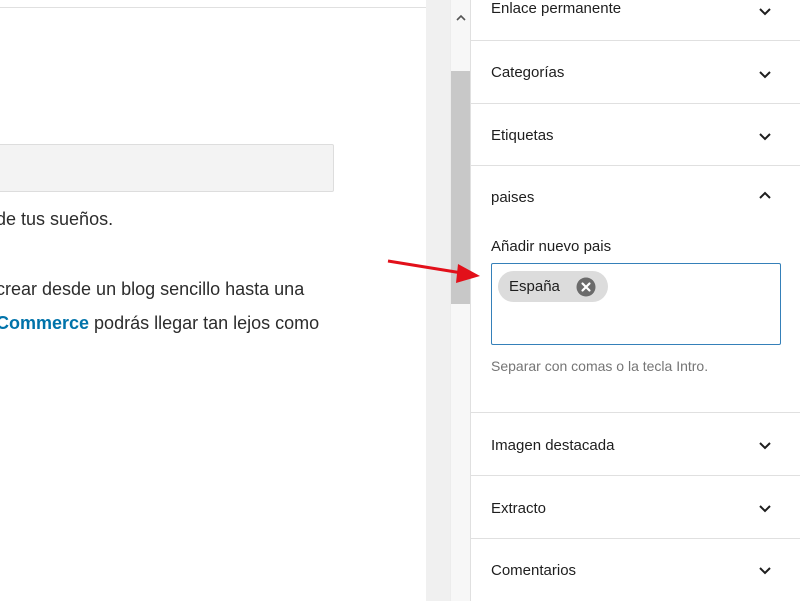  I want to click on remove-token-icon, so click(586, 287).